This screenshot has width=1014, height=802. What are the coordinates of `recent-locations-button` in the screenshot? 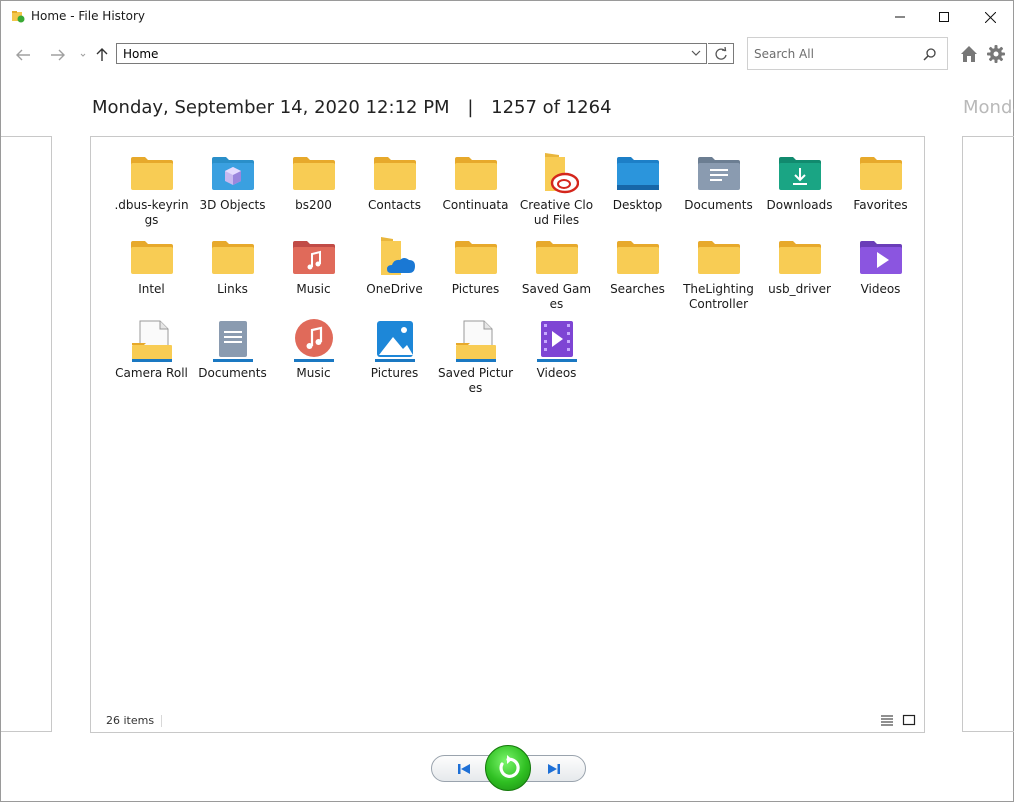 It's located at (83, 55).